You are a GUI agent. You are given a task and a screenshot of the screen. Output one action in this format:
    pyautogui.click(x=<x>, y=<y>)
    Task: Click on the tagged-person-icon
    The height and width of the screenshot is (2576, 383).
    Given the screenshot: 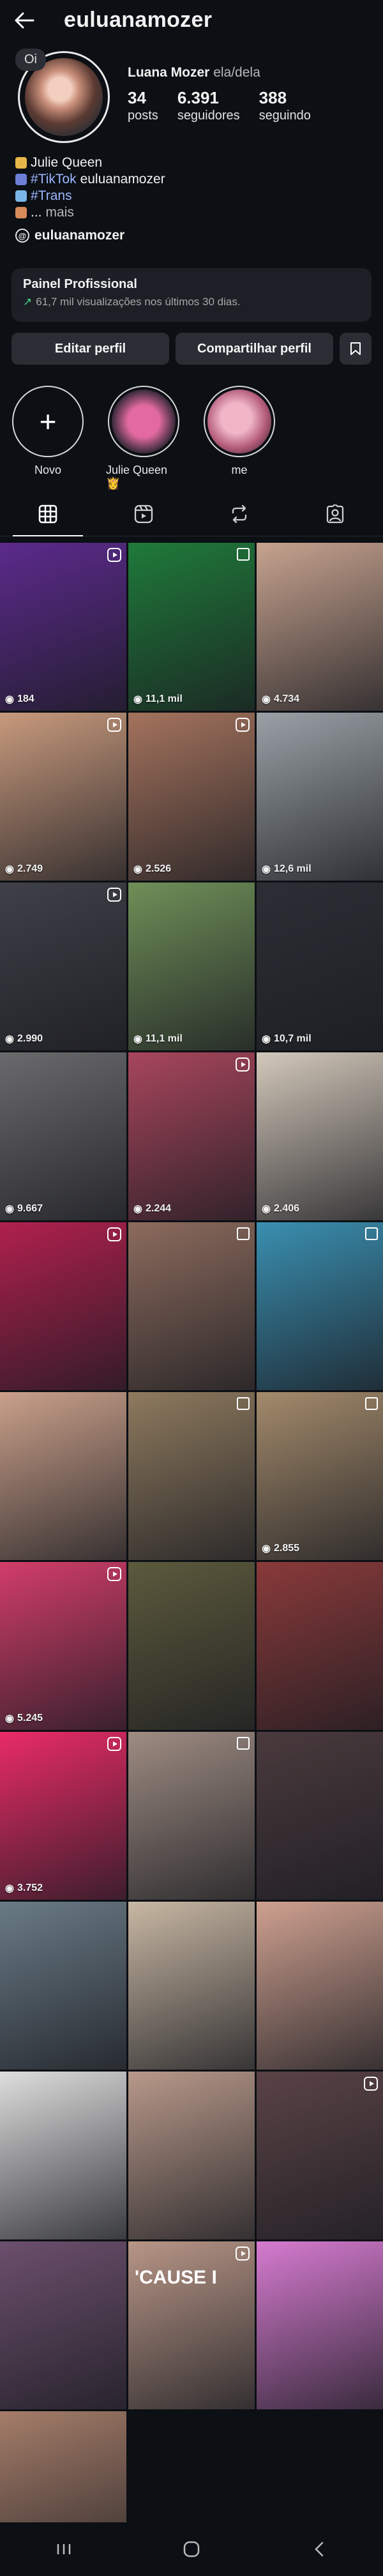 What is the action you would take?
    pyautogui.click(x=335, y=513)
    